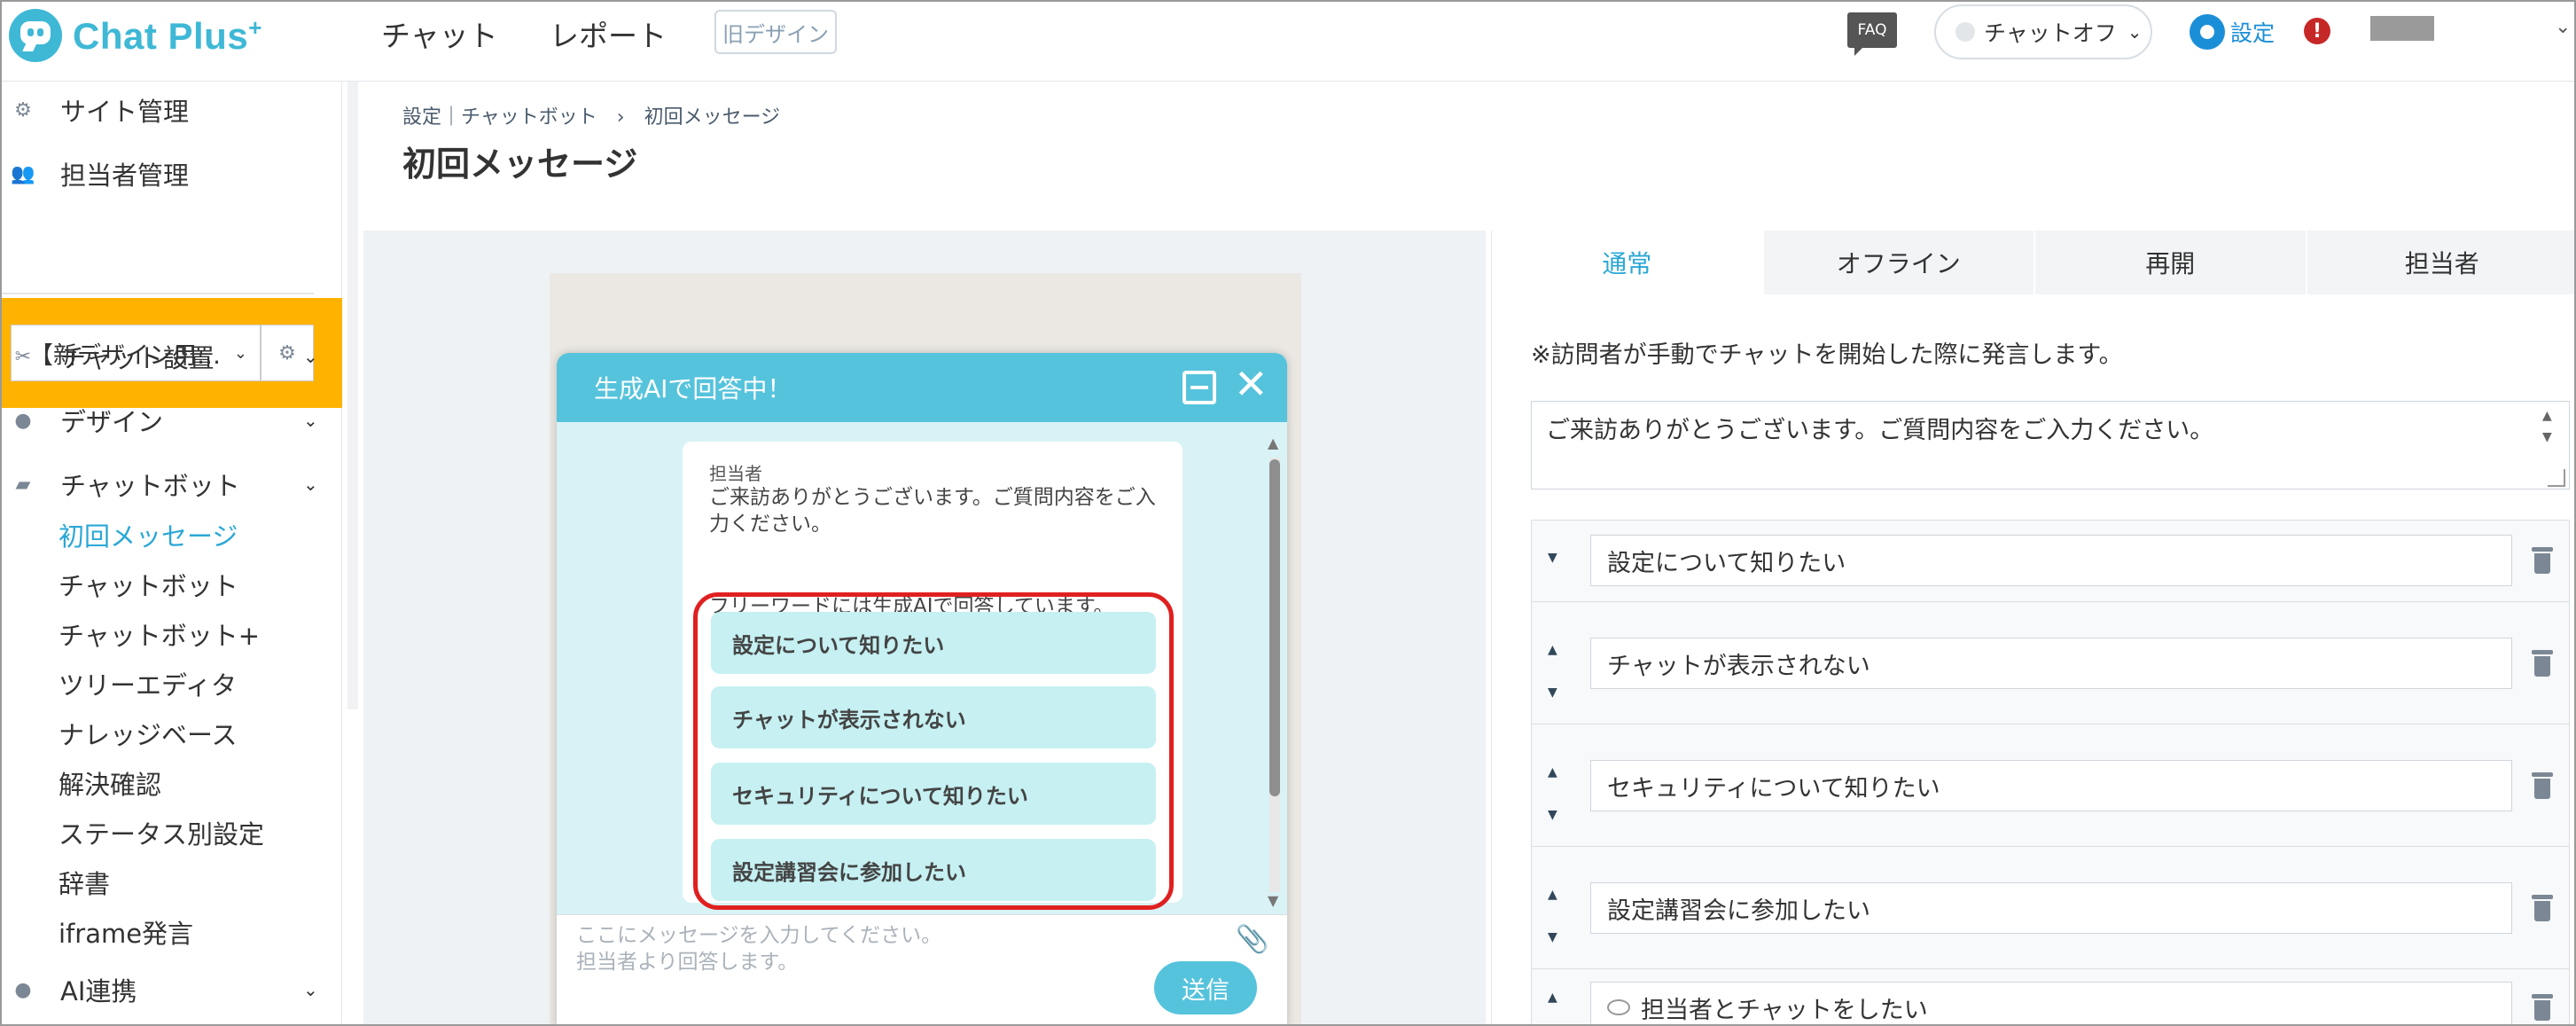  What do you see at coordinates (1251, 384) in the screenshot?
I see `close-icon: ✕` at bounding box center [1251, 384].